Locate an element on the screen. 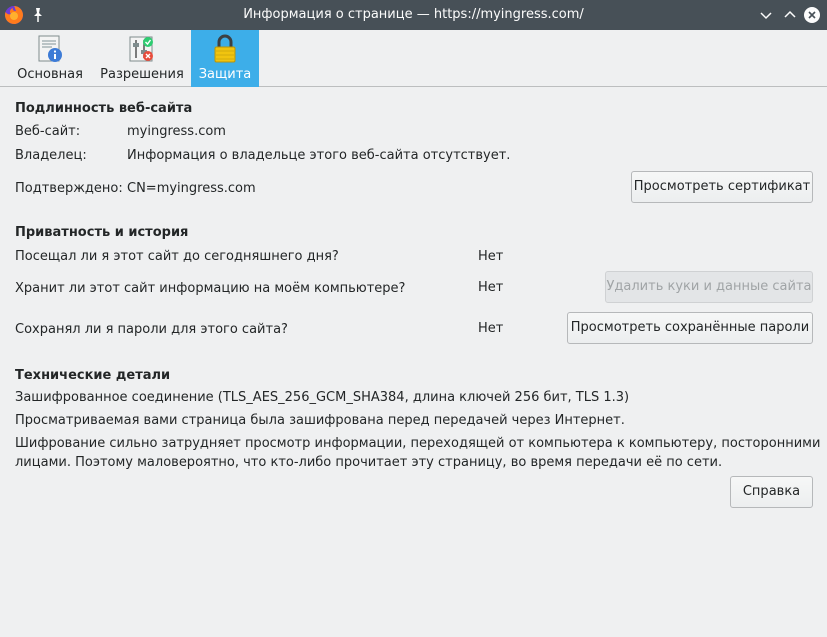 The width and height of the screenshot is (827, 637). permissions-icon is located at coordinates (141, 49).